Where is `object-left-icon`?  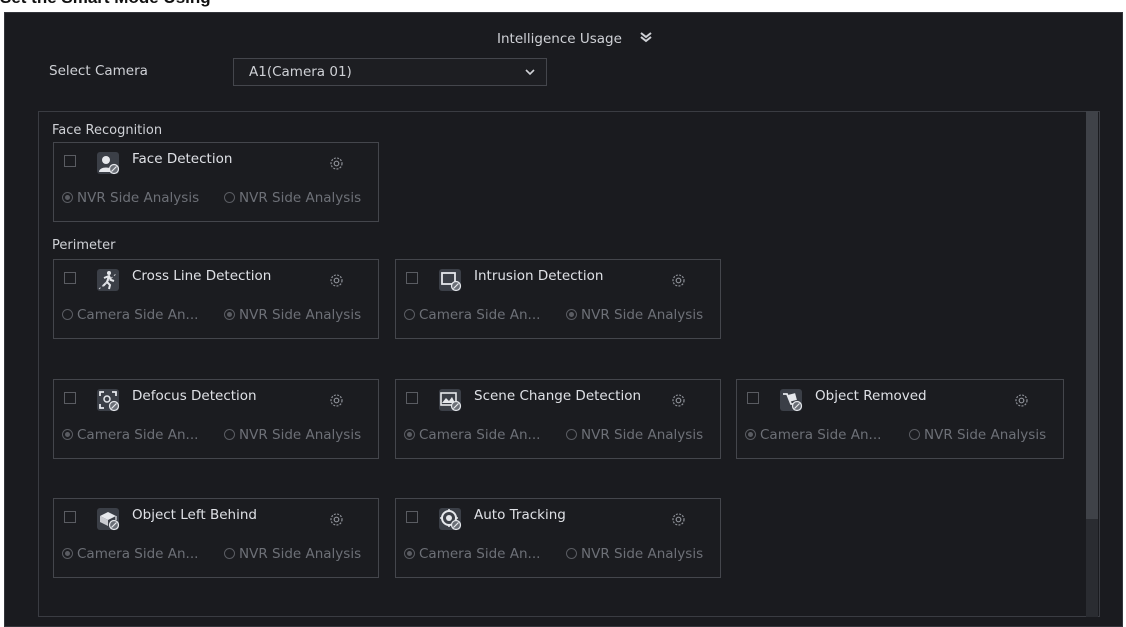
object-left-icon is located at coordinates (108, 519).